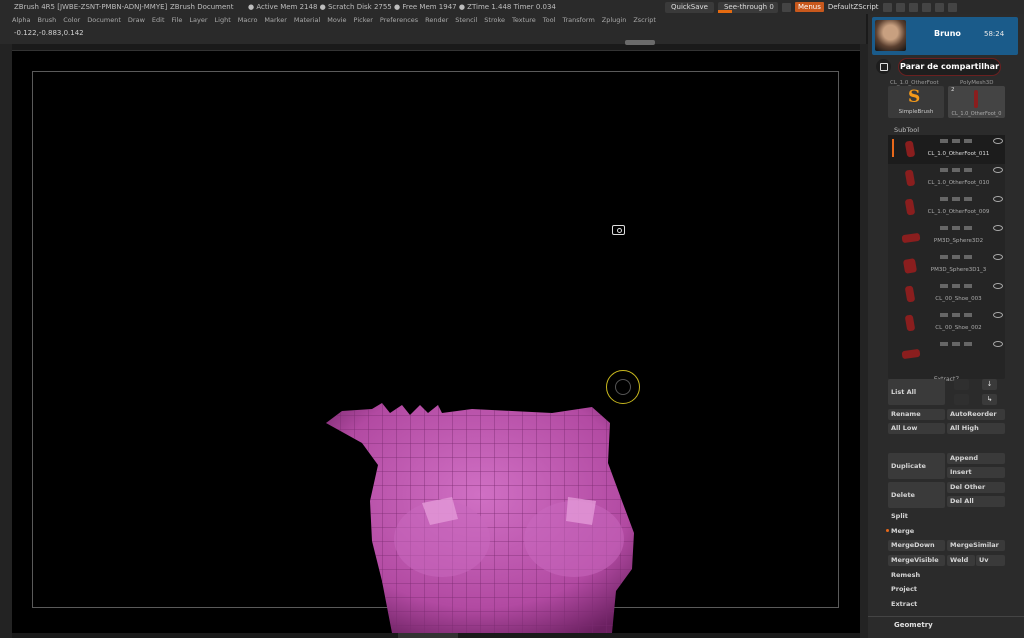 This screenshot has width=1024, height=638. Describe the element at coordinates (275, 20) in the screenshot. I see `menu-marker: Marker` at that location.